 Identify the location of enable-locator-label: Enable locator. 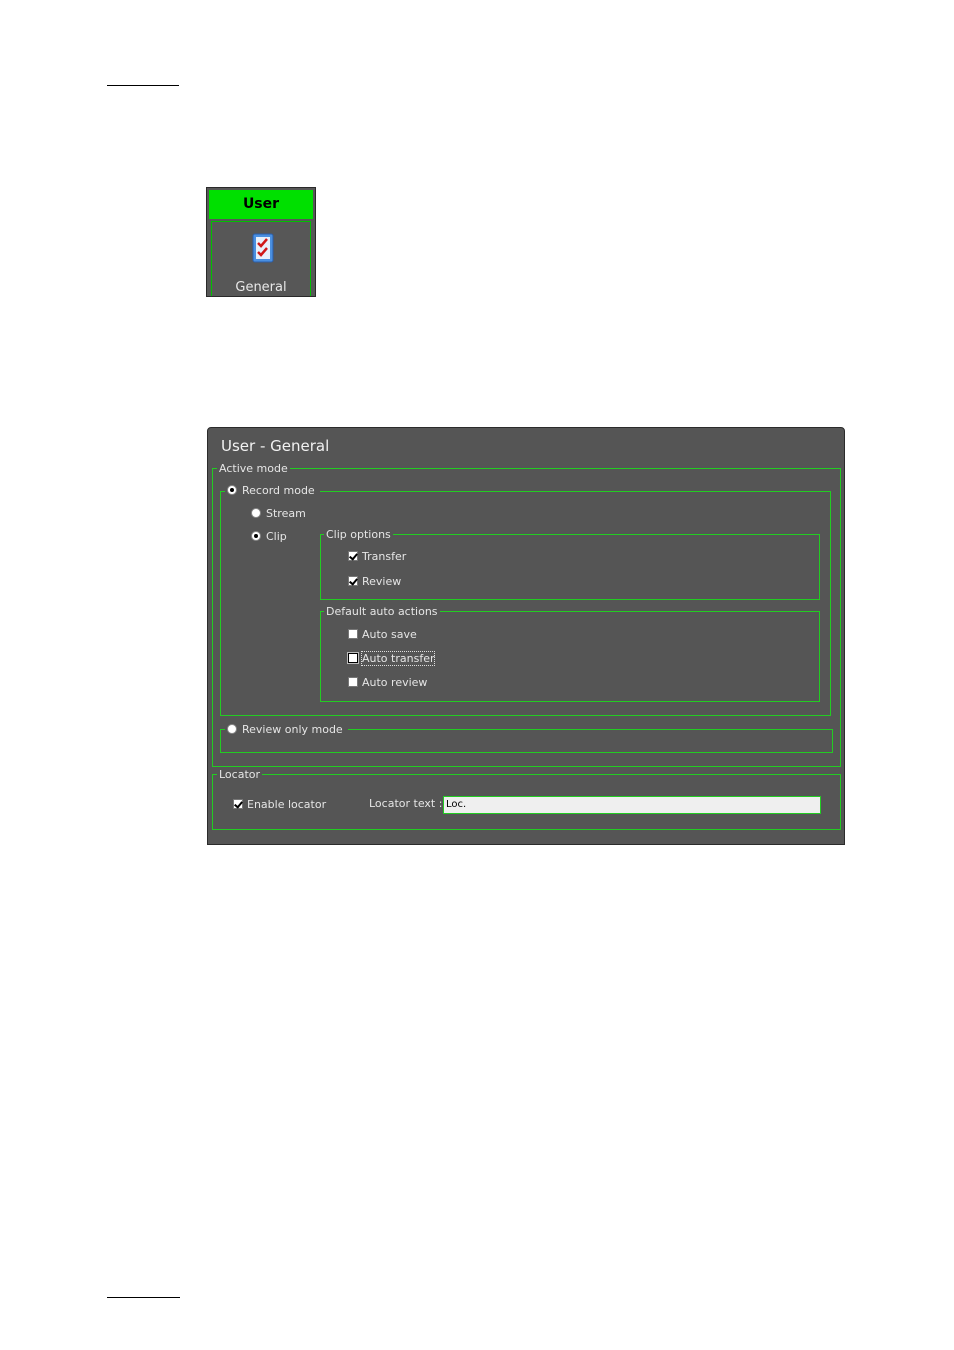
(287, 804).